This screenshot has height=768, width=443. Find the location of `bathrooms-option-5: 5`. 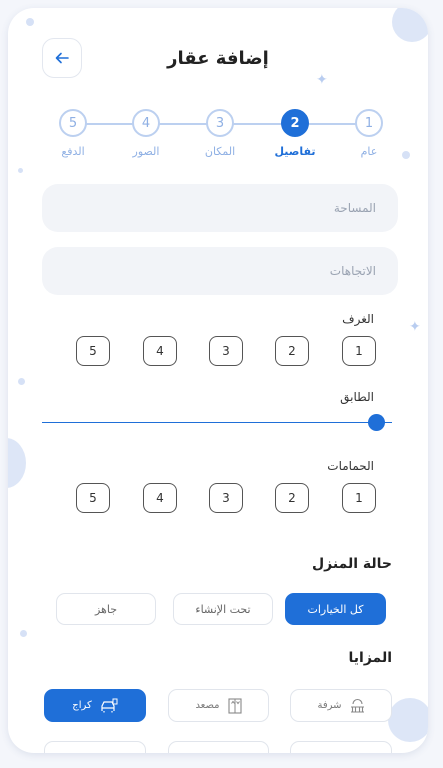

bathrooms-option-5: 5 is located at coordinates (93, 498).